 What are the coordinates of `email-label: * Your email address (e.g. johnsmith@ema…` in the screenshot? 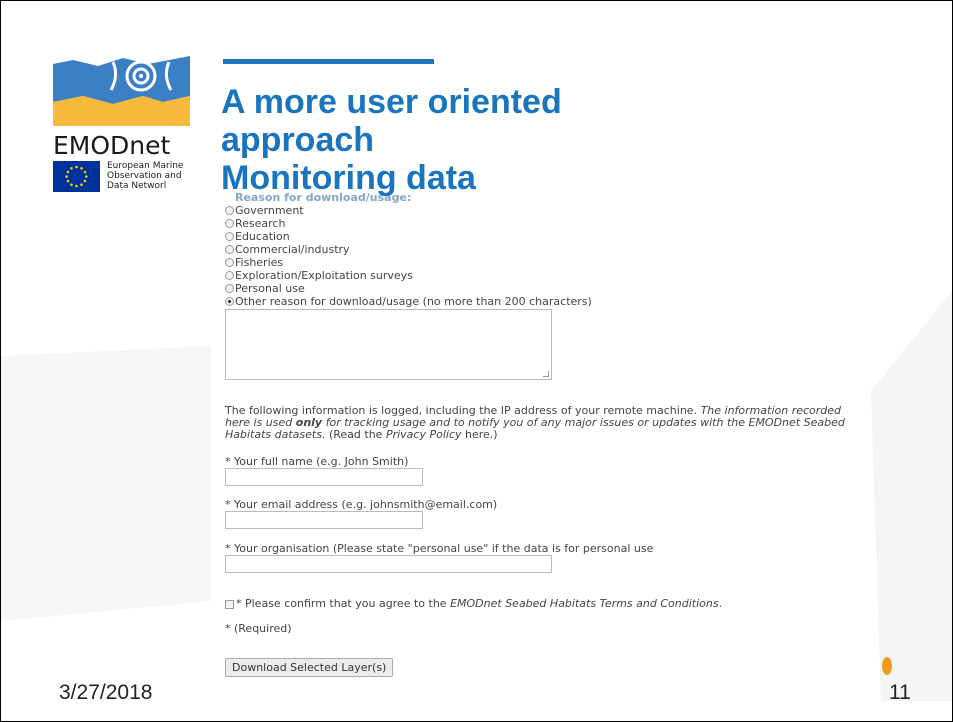 It's located at (361, 504).